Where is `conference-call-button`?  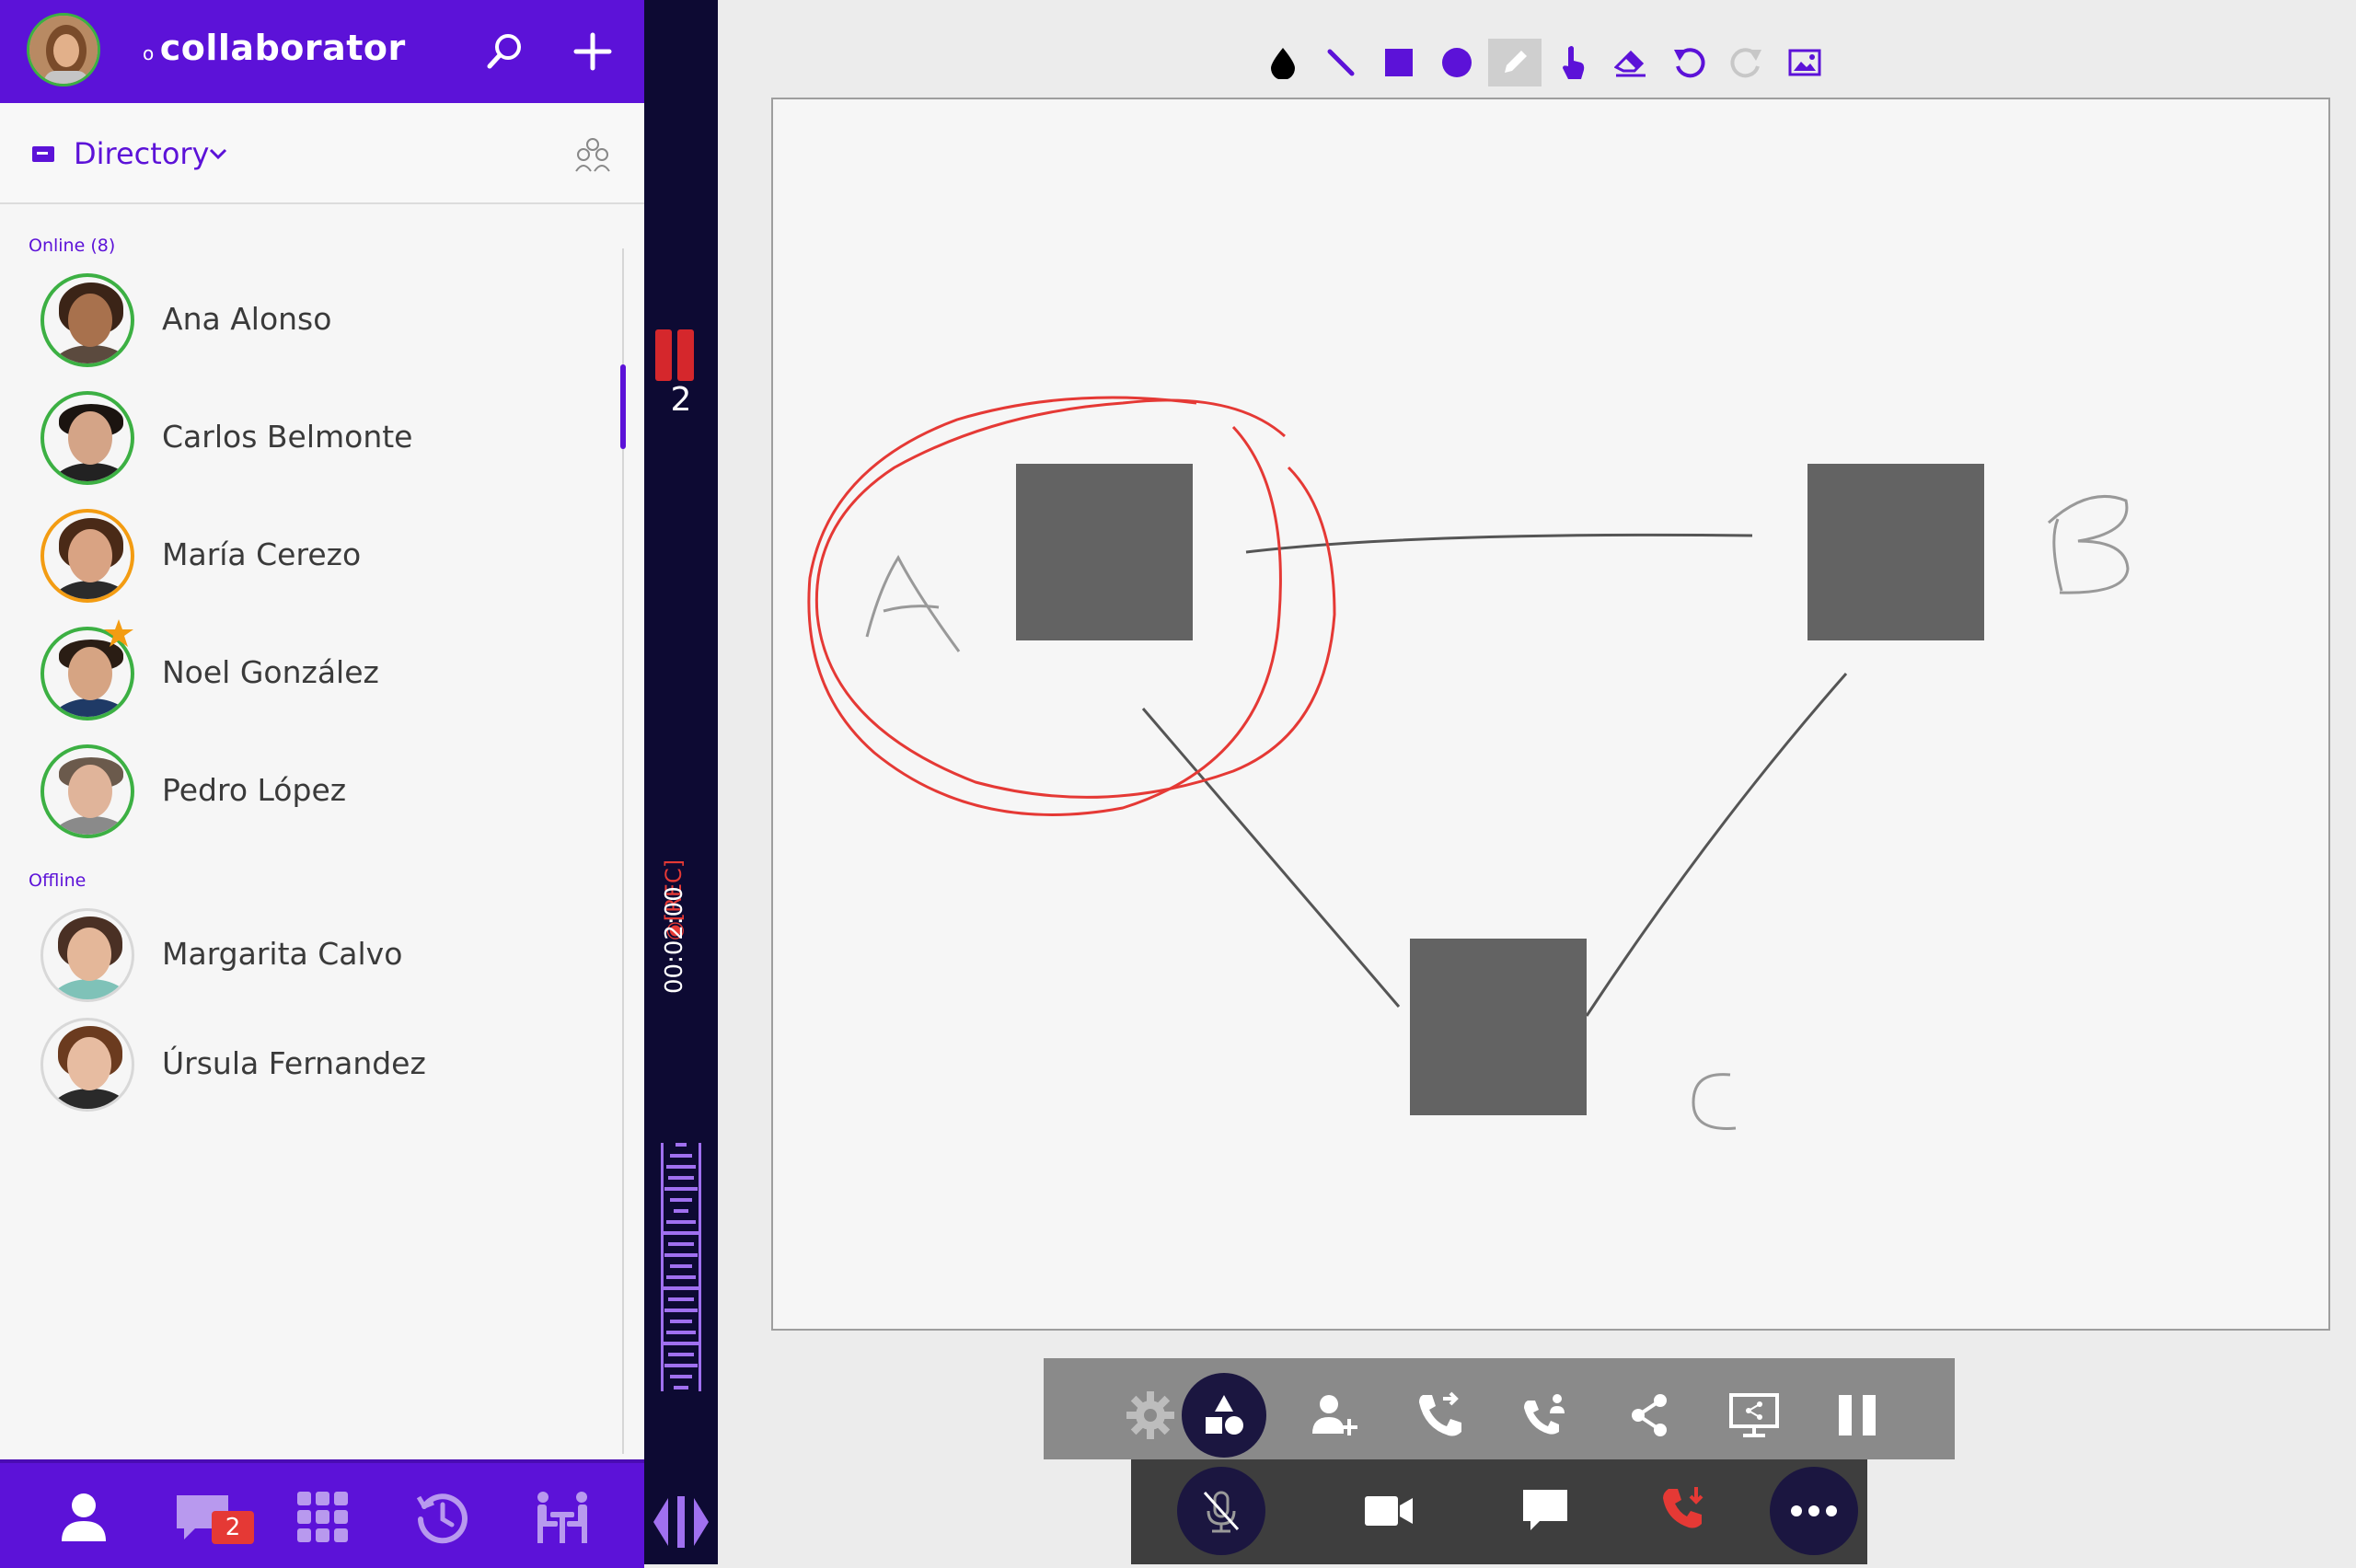
conference-call-button is located at coordinates (1545, 1415).